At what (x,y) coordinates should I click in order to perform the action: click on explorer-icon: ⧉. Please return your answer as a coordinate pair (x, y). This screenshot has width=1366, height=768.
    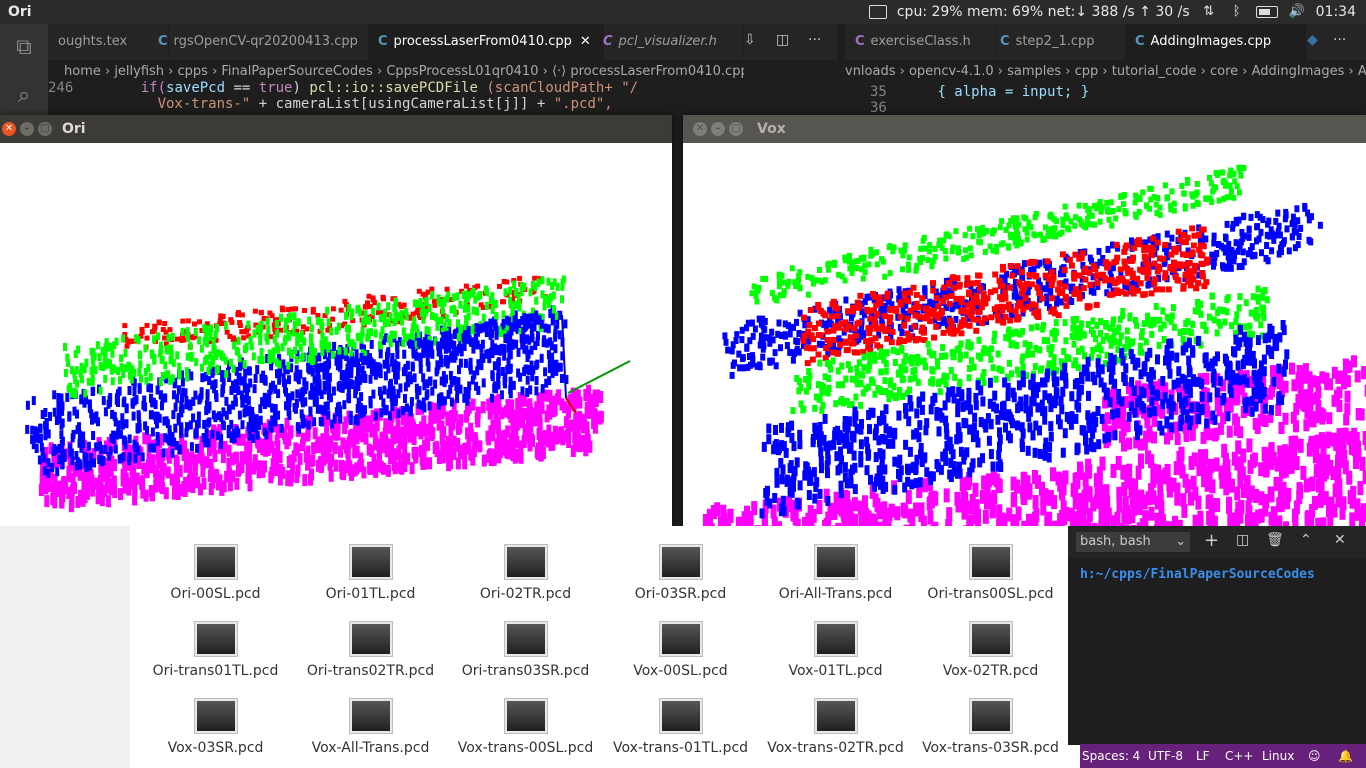
    Looking at the image, I should click on (24, 48).